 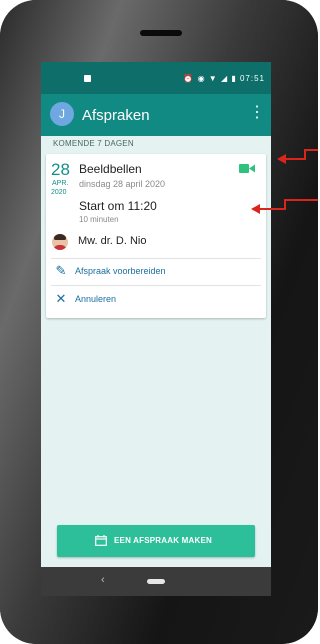 What do you see at coordinates (93, 143) in the screenshot?
I see `section-header: KOMENDE 7 DAGEN` at bounding box center [93, 143].